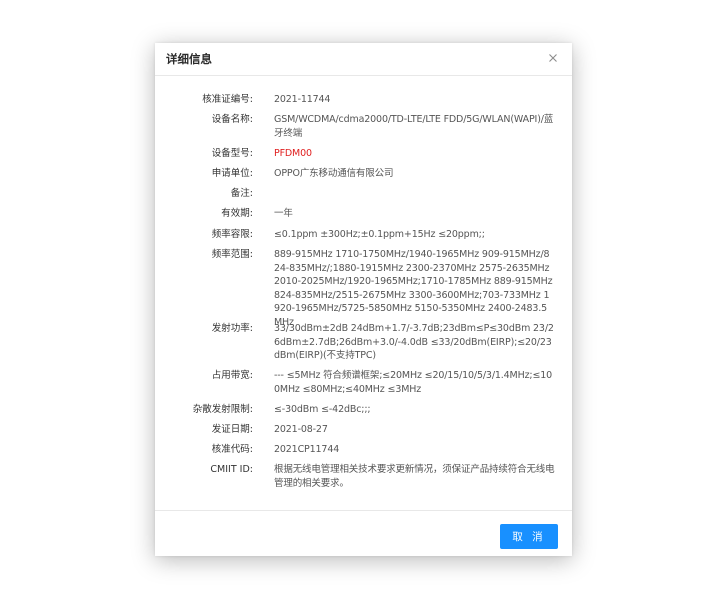 This screenshot has height=600, width=728. I want to click on field-label: 频率范围:, so click(232, 254).